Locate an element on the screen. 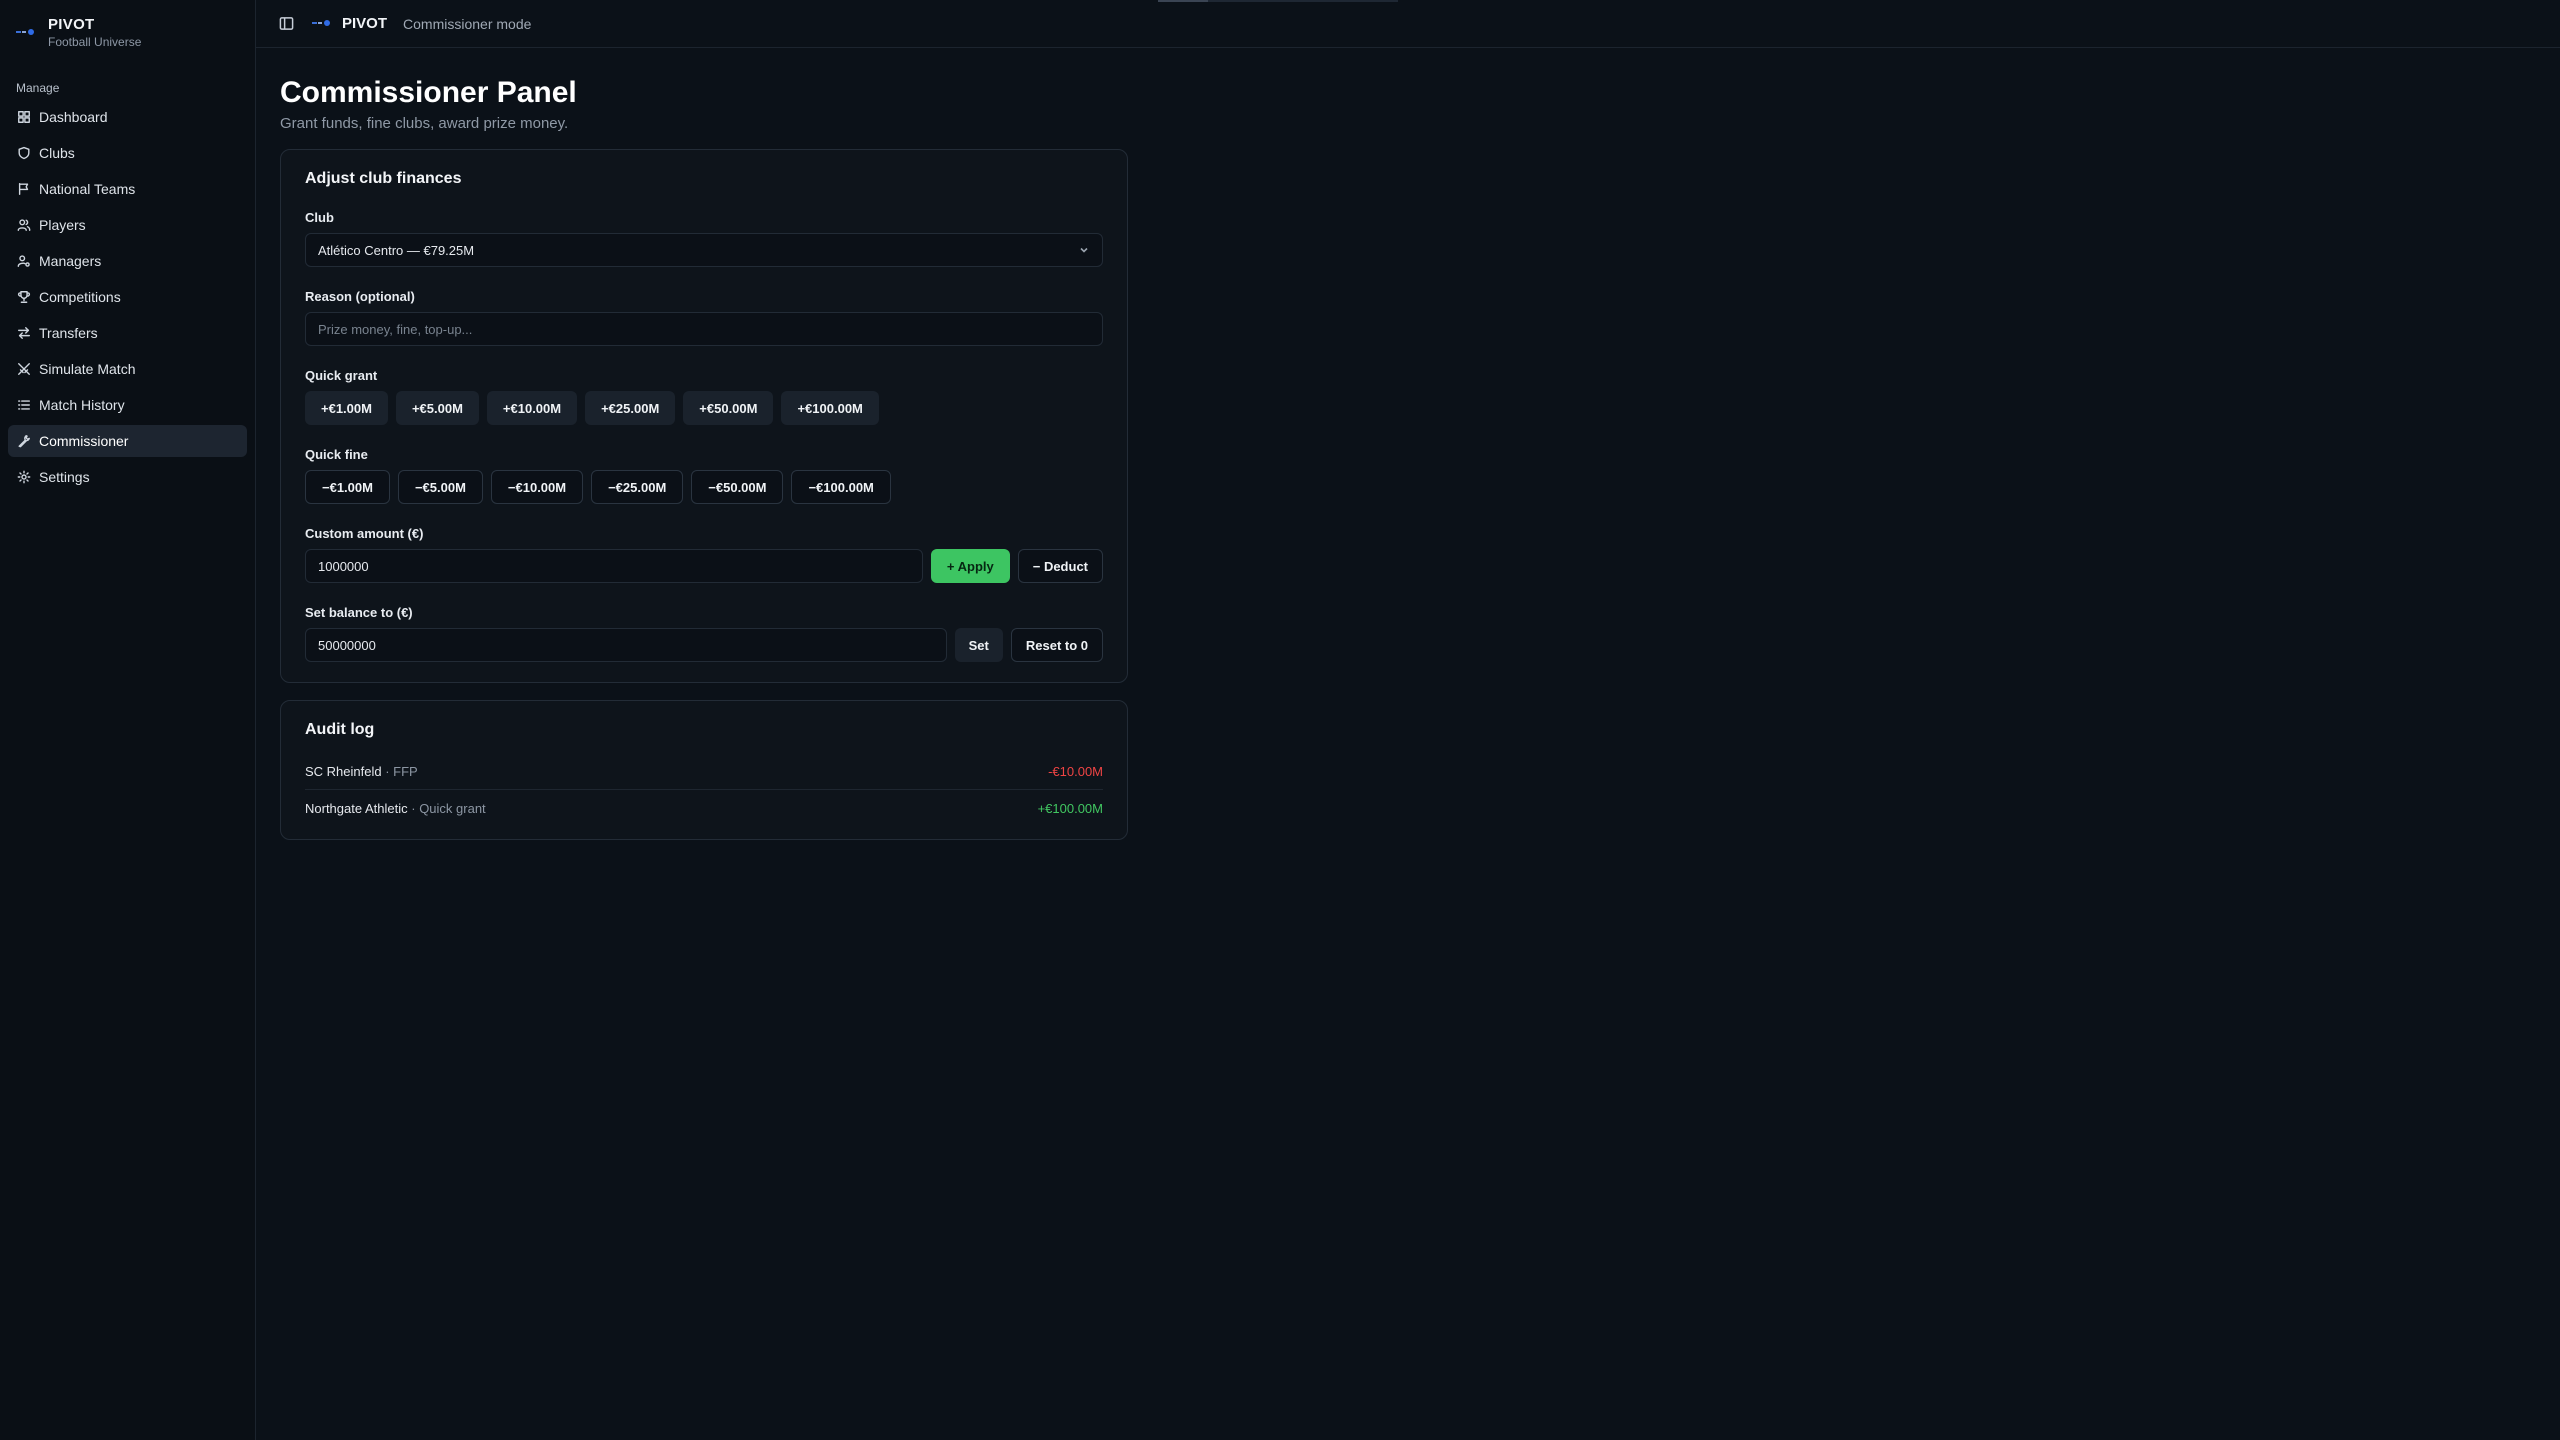  quick-grant-button: +€10.00M is located at coordinates (532, 408).